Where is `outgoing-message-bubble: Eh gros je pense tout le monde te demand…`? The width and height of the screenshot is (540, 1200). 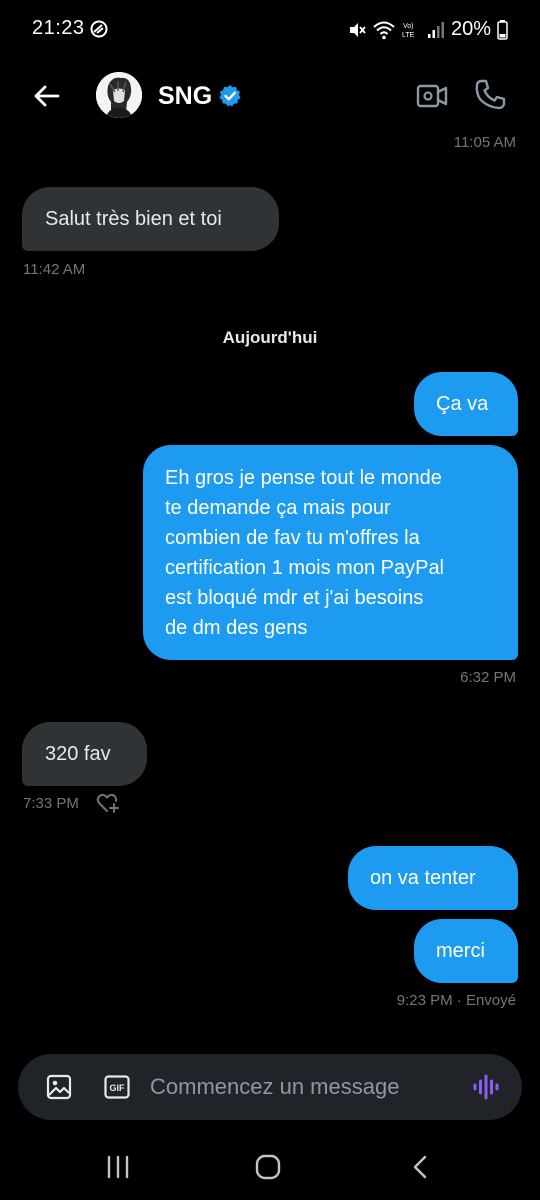
outgoing-message-bubble: Eh gros je pense tout le monde te demand… is located at coordinates (330, 552).